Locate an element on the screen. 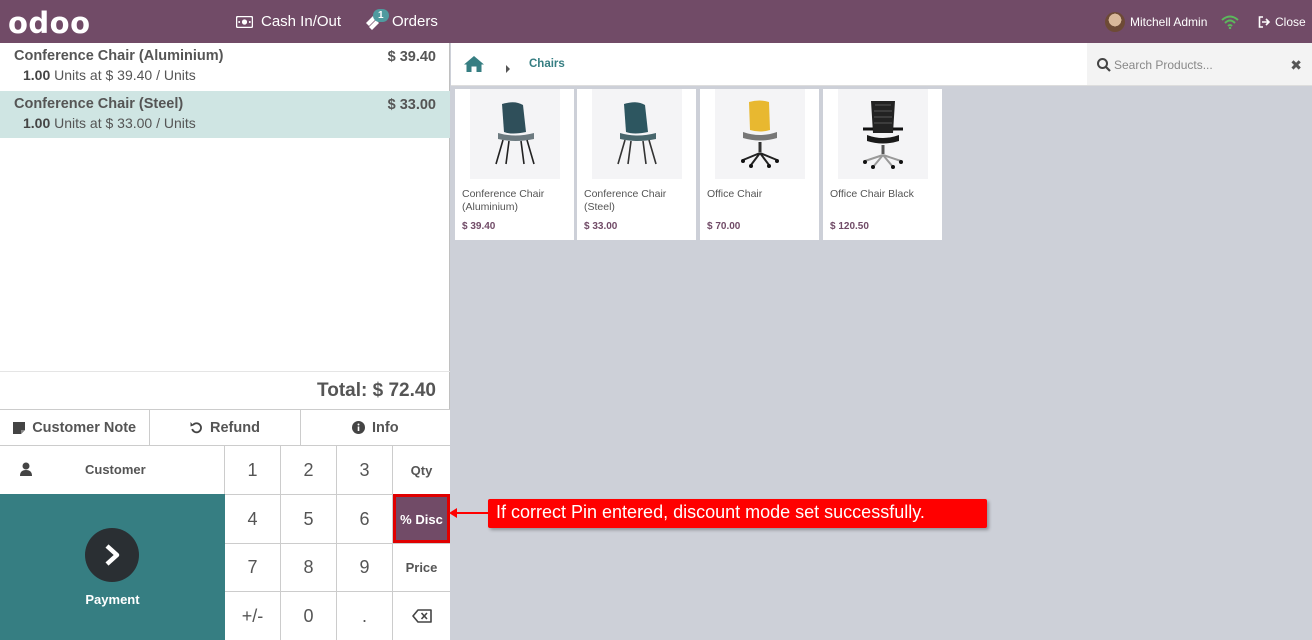 This screenshot has height=640, width=1312. numpad-key-6: 6 is located at coordinates (365, 518).